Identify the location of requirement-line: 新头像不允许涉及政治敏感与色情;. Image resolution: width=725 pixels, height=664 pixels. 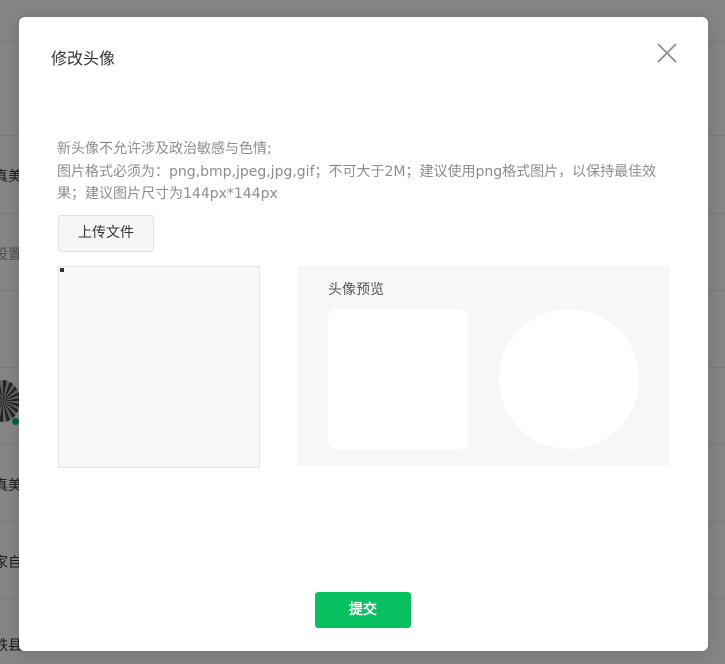
(164, 149).